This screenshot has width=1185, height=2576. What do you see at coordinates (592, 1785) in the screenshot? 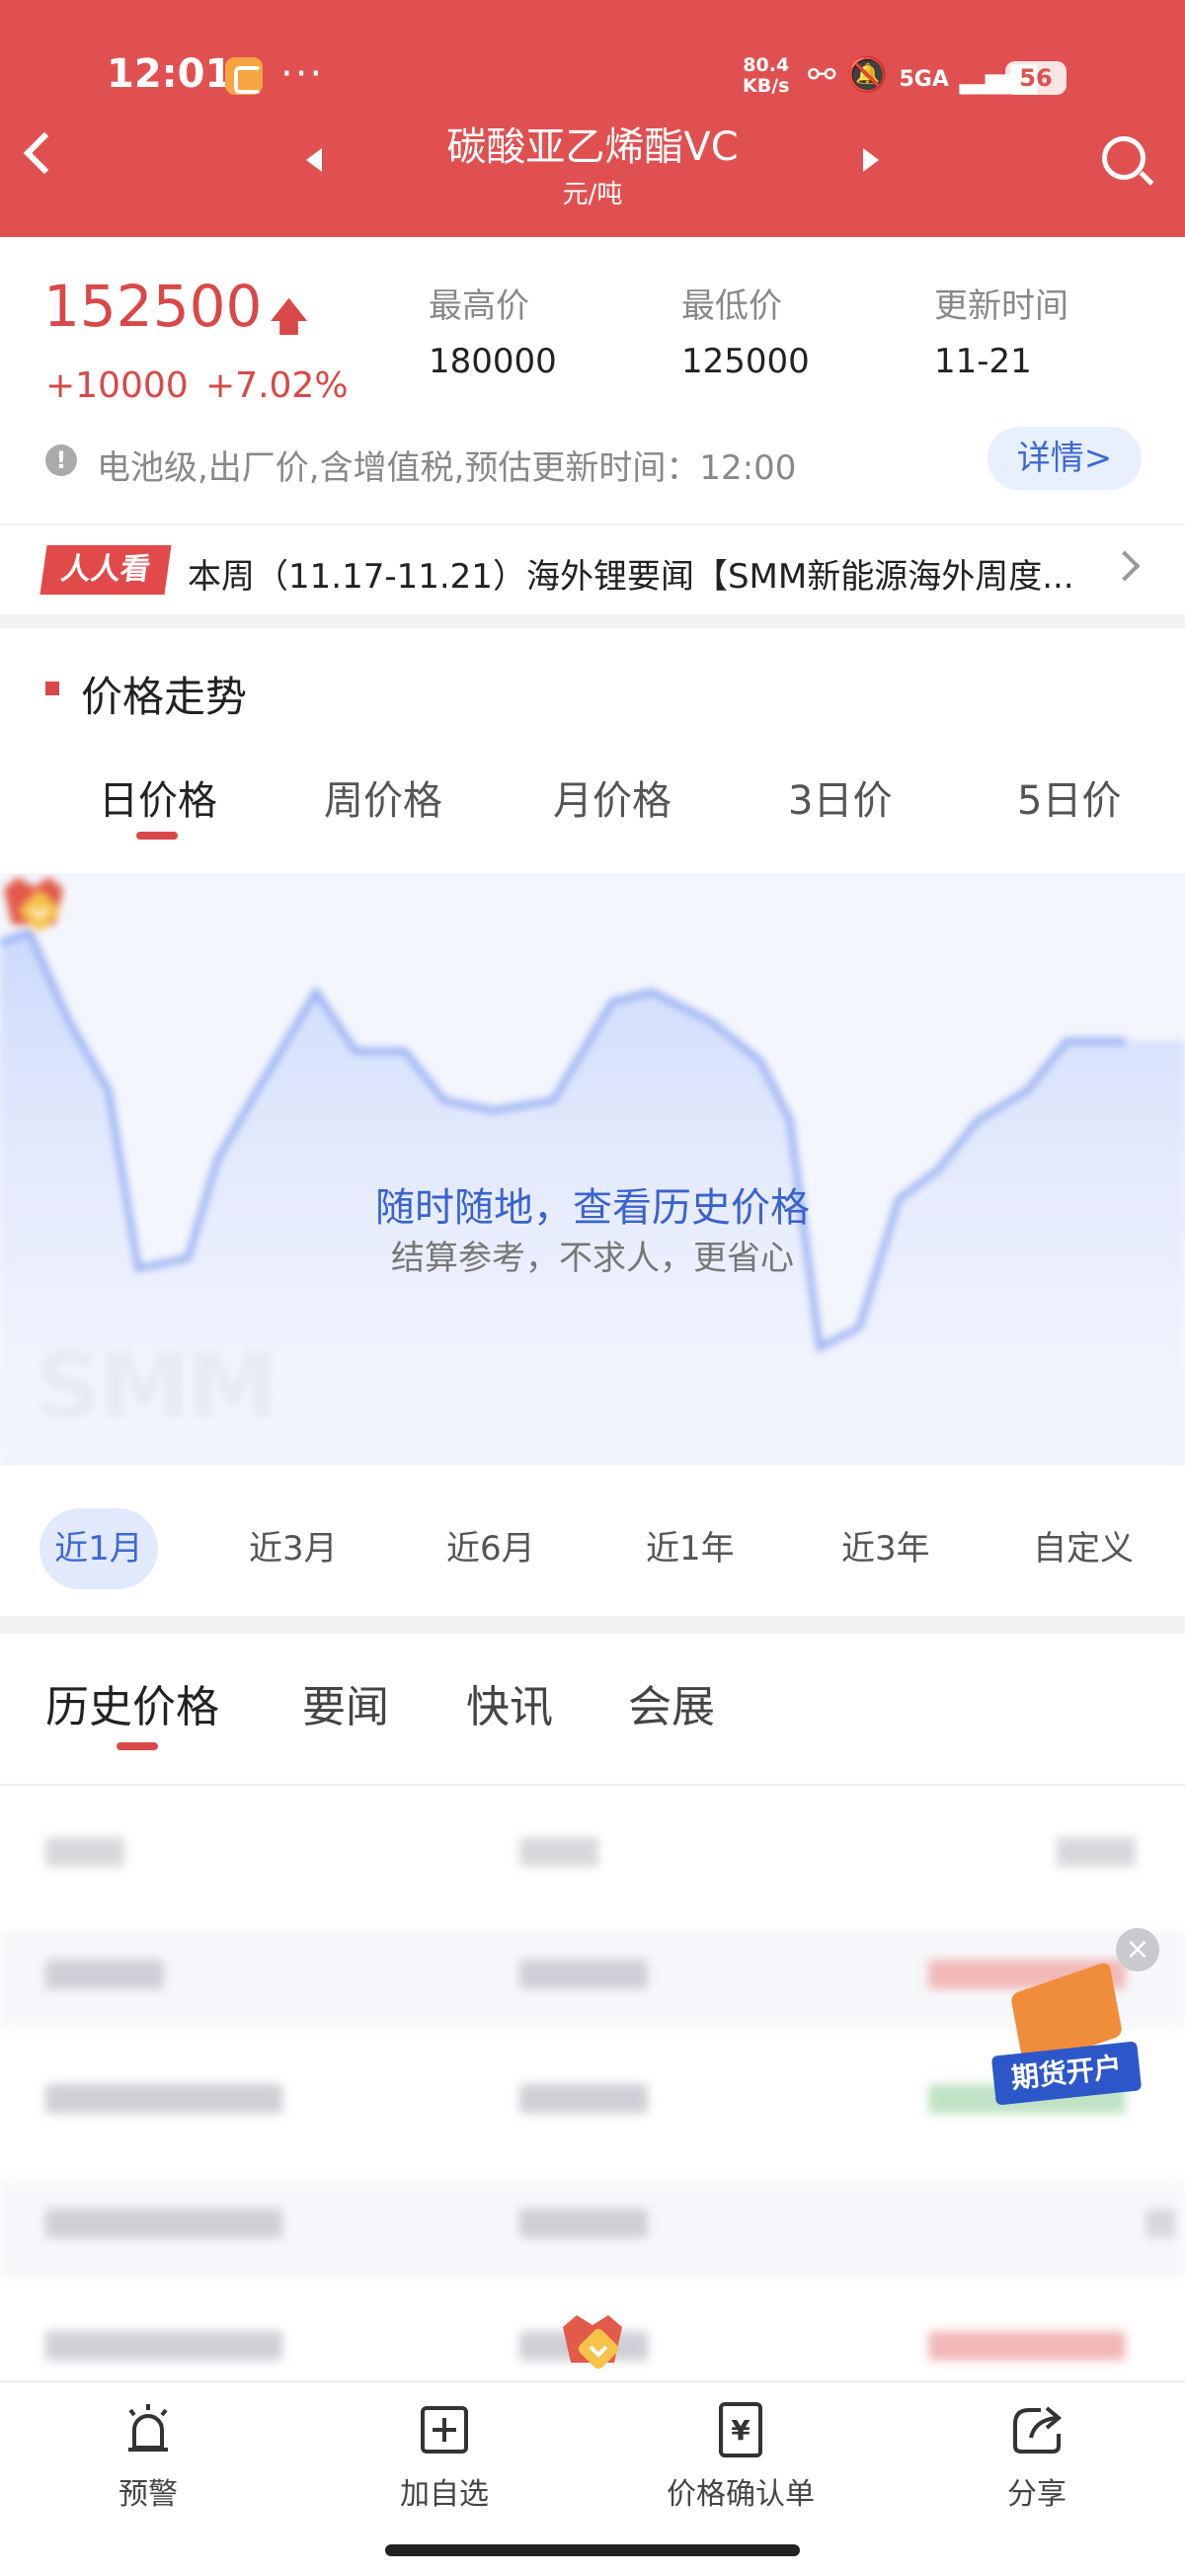
I see `divider` at bounding box center [592, 1785].